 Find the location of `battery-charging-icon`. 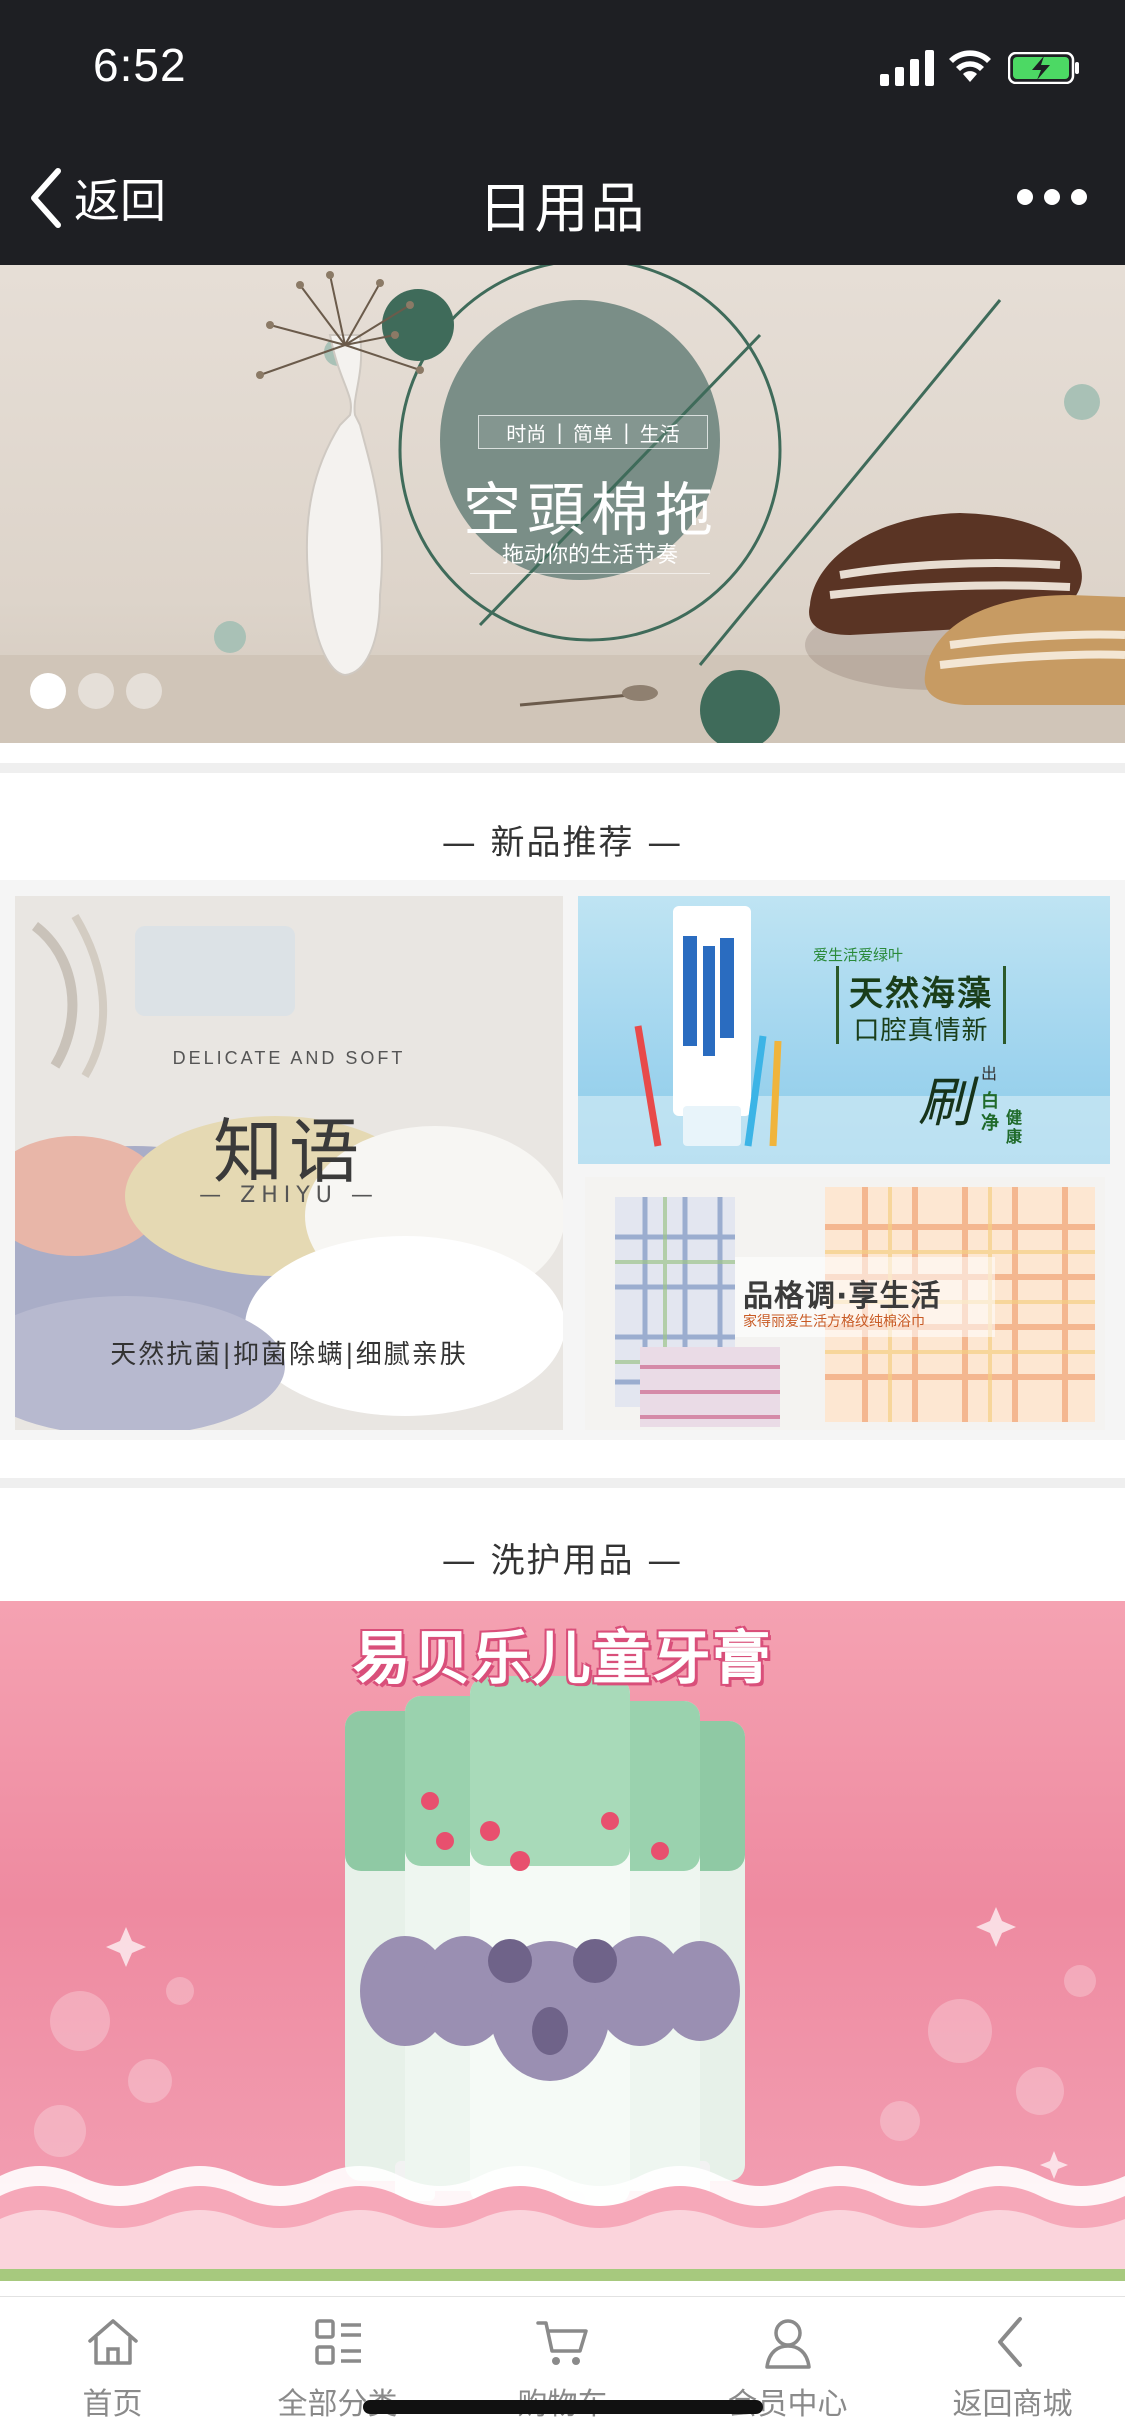

battery-charging-icon is located at coordinates (1043, 68).